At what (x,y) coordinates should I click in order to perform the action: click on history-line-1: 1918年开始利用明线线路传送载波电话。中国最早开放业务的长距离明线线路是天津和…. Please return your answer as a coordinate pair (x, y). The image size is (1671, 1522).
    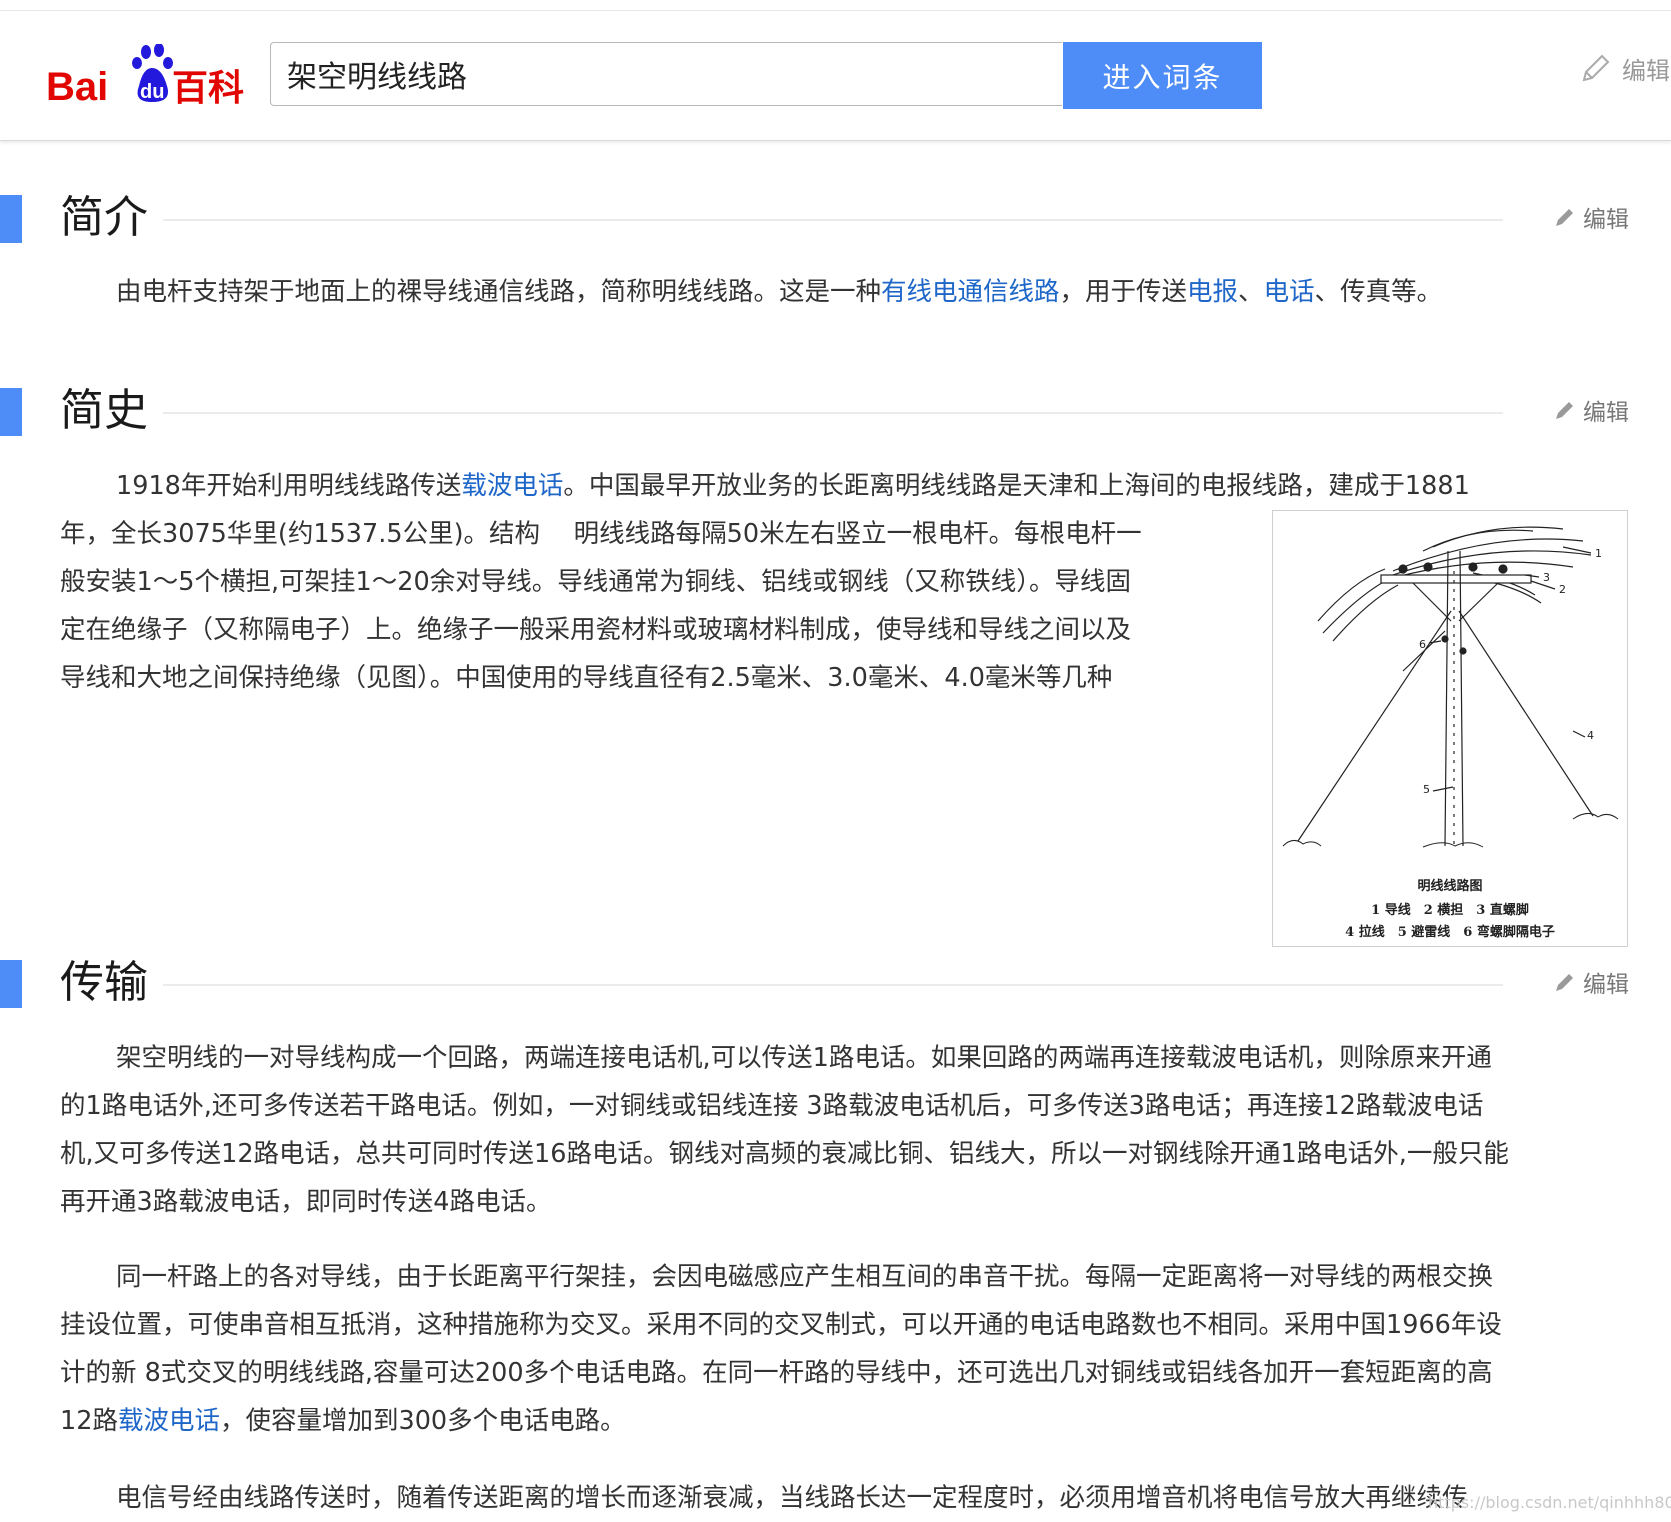
    Looking at the image, I should click on (865, 486).